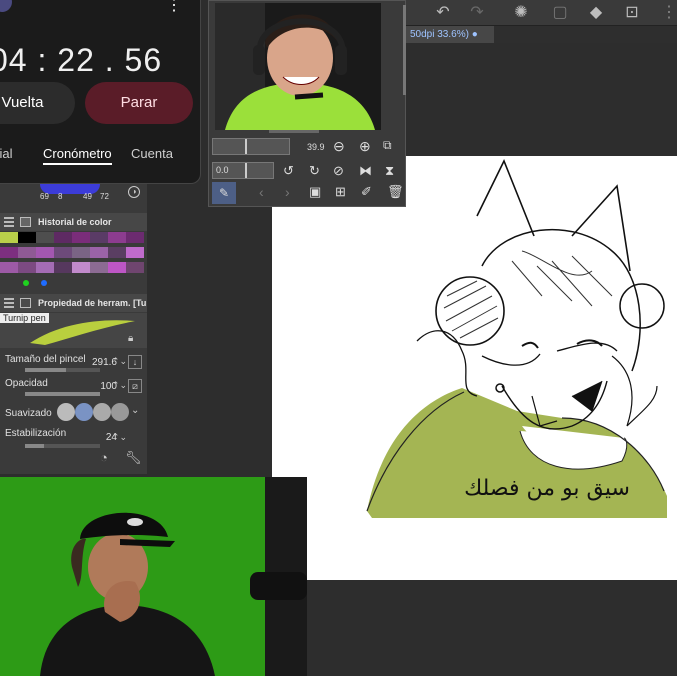  What do you see at coordinates (62, 446) in the screenshot?
I see `stabilization-slider` at bounding box center [62, 446].